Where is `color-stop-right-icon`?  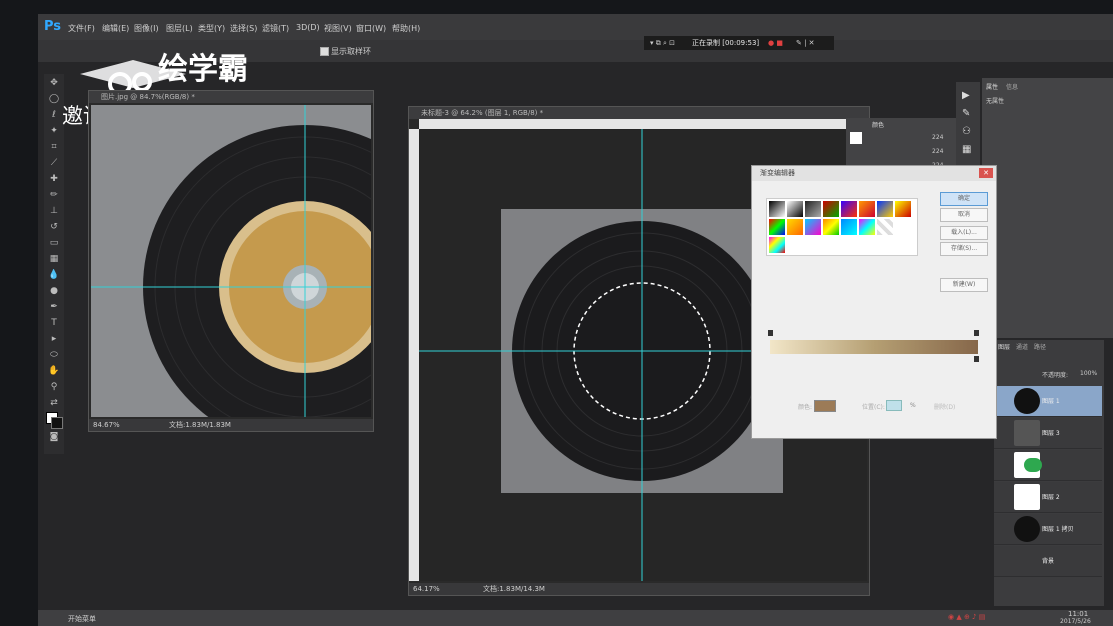 color-stop-right-icon is located at coordinates (976, 359).